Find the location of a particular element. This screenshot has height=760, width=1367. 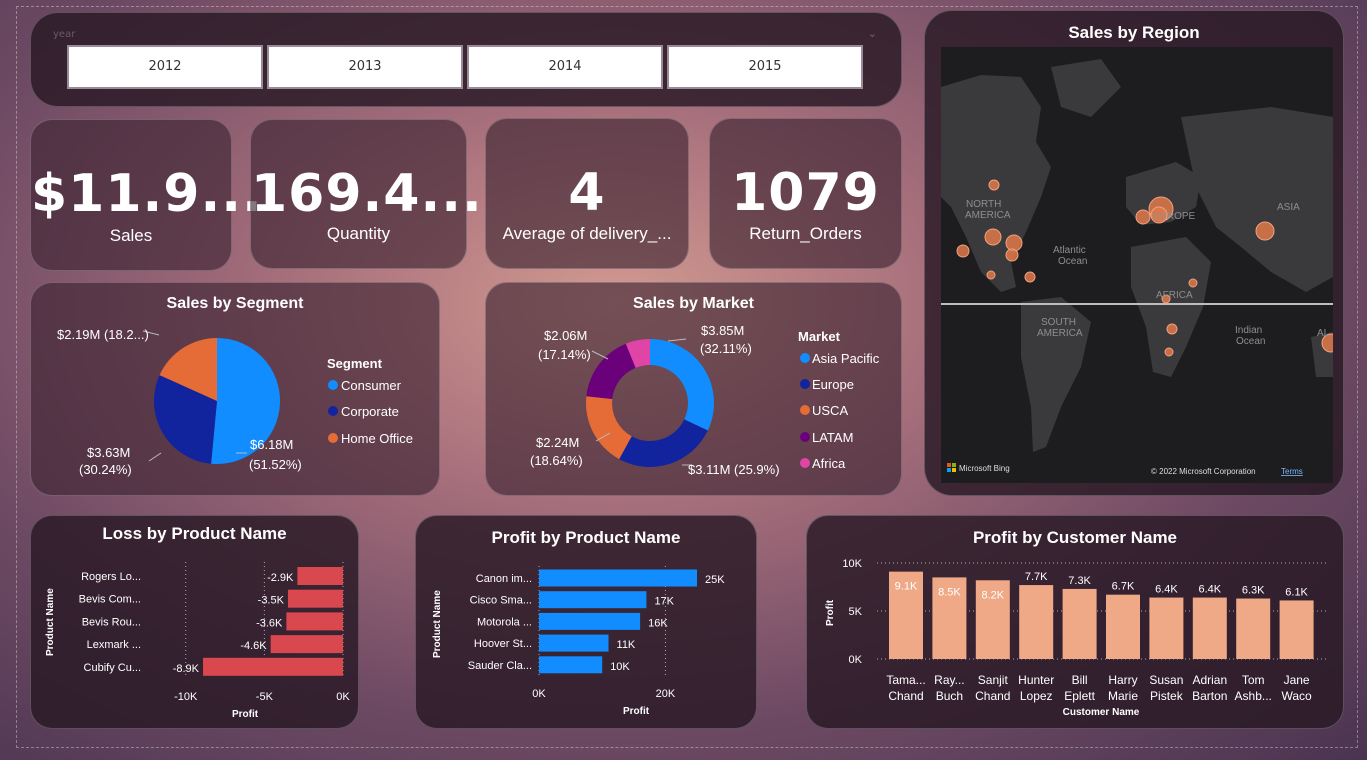

bar-value-label: 8.5K is located at coordinates (949, 592).